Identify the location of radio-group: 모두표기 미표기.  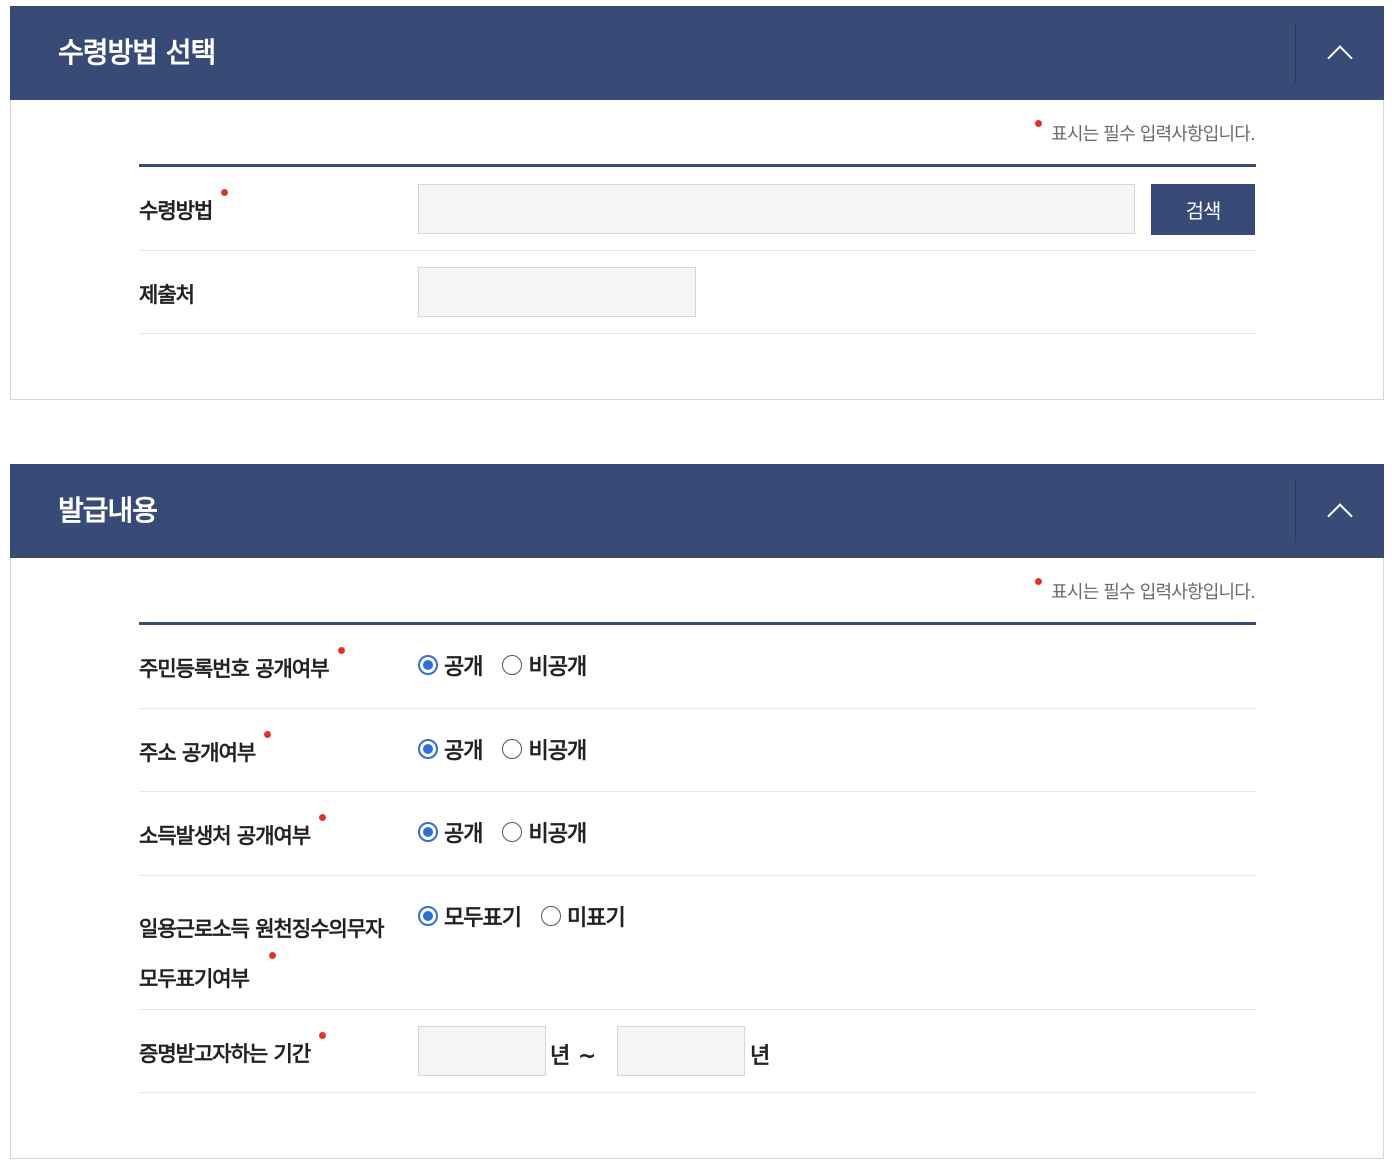
(531, 916).